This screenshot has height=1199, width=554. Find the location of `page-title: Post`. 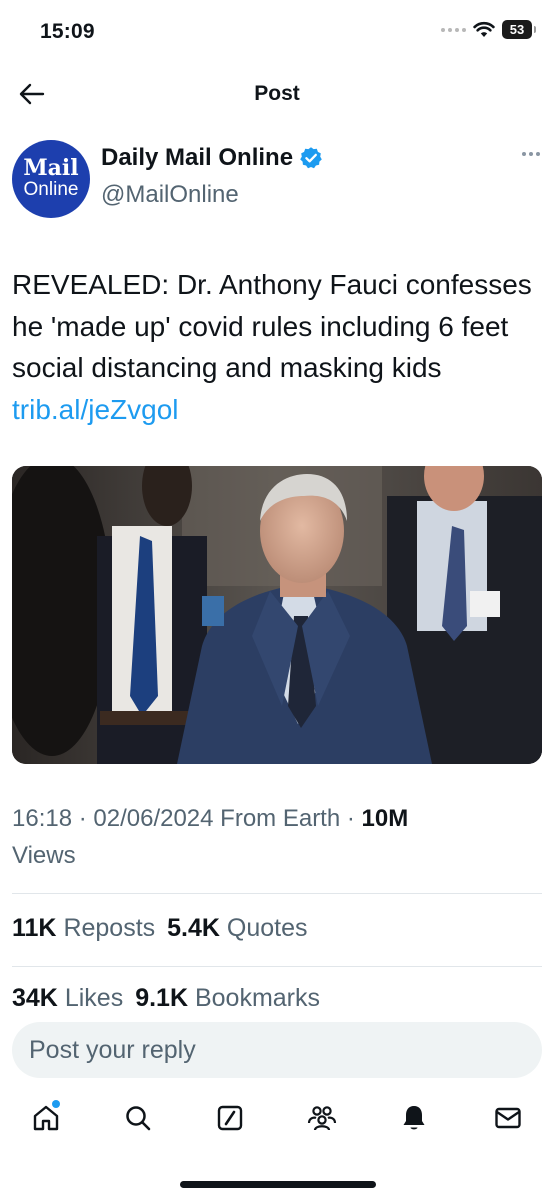

page-title: Post is located at coordinates (277, 93).